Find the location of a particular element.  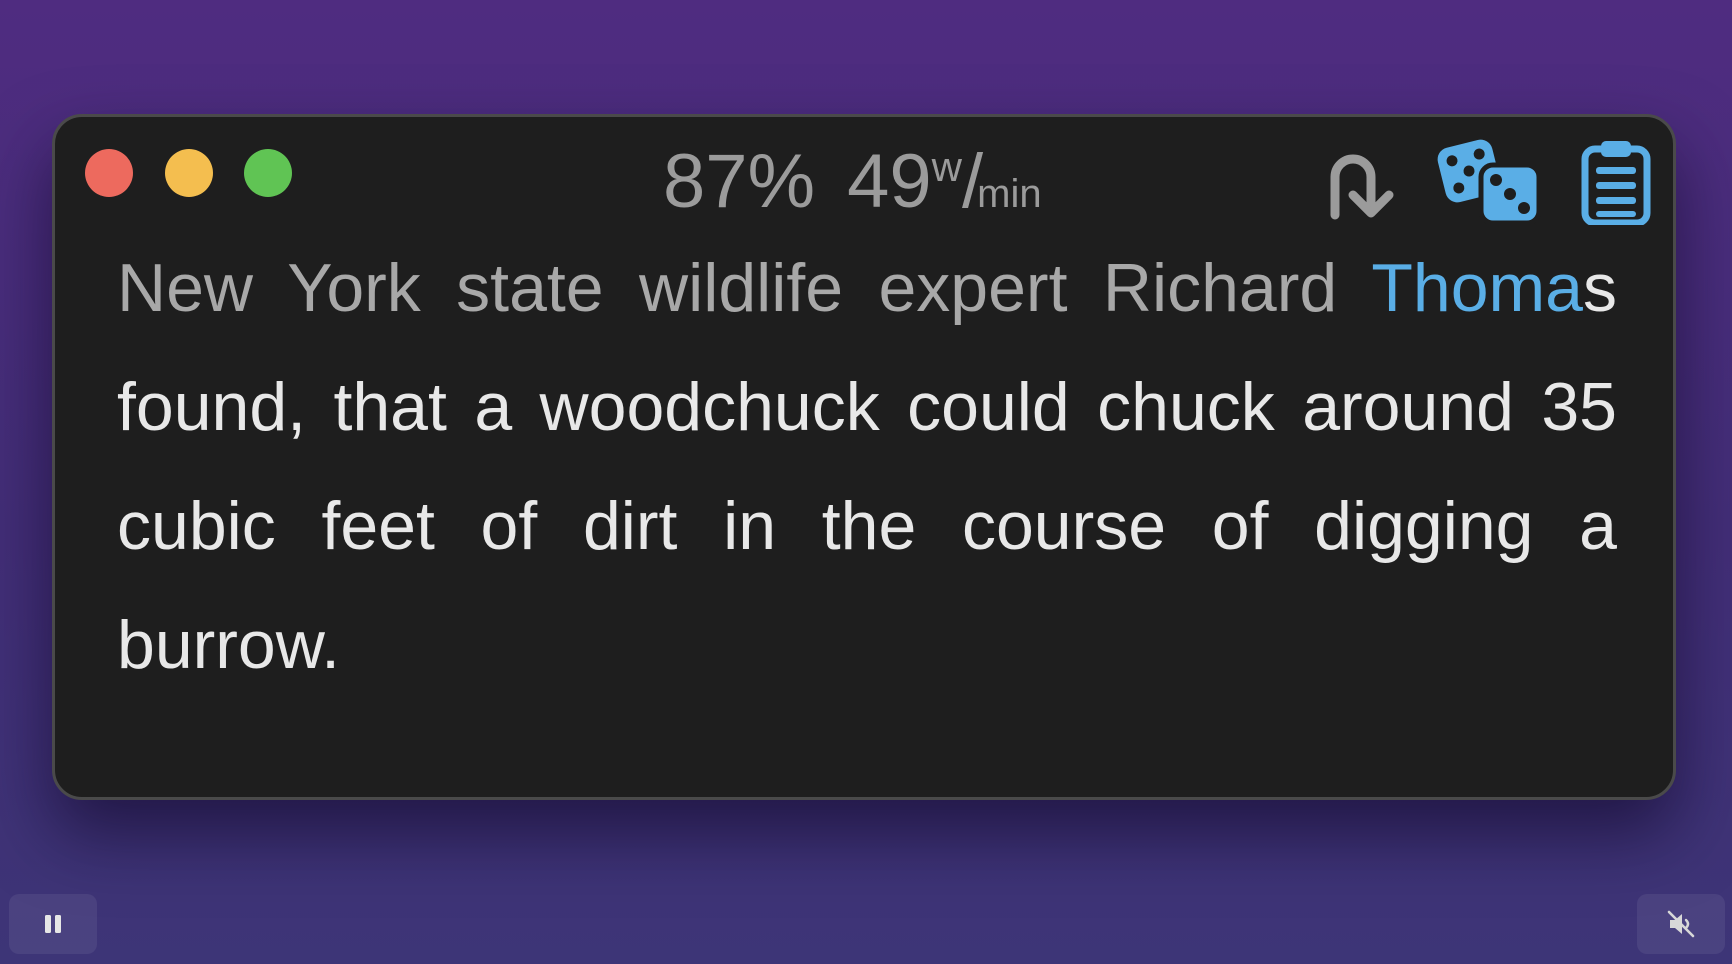

reading-stats: 87% 49w/min is located at coordinates (852, 182).